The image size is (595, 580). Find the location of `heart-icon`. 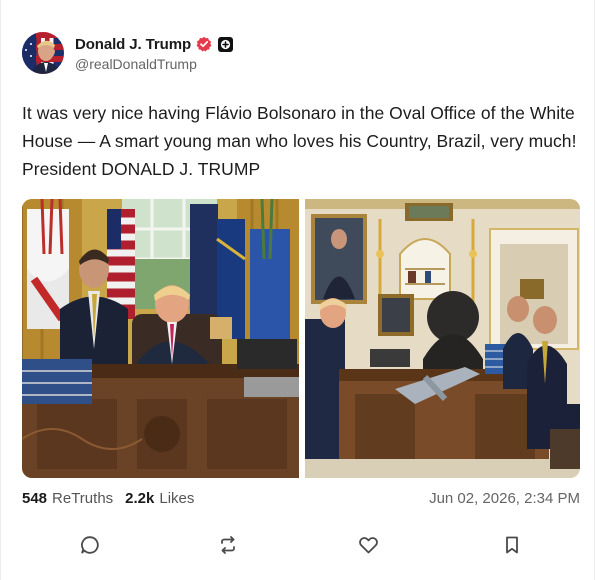

heart-icon is located at coordinates (368, 545).